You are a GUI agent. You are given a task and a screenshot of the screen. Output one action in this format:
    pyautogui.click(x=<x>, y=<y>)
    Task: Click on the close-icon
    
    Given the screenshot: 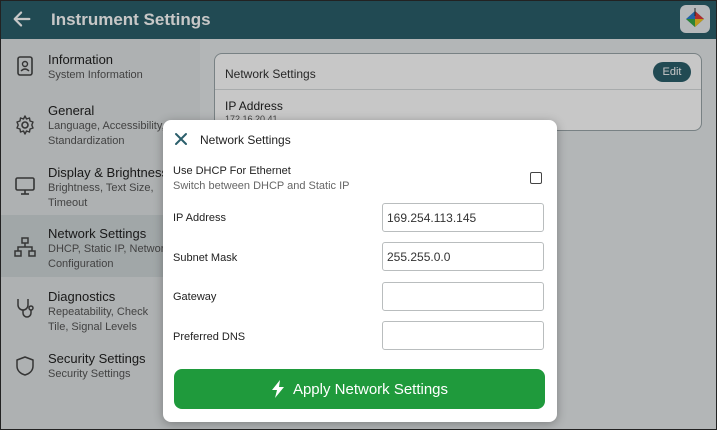 What is the action you would take?
    pyautogui.click(x=181, y=139)
    